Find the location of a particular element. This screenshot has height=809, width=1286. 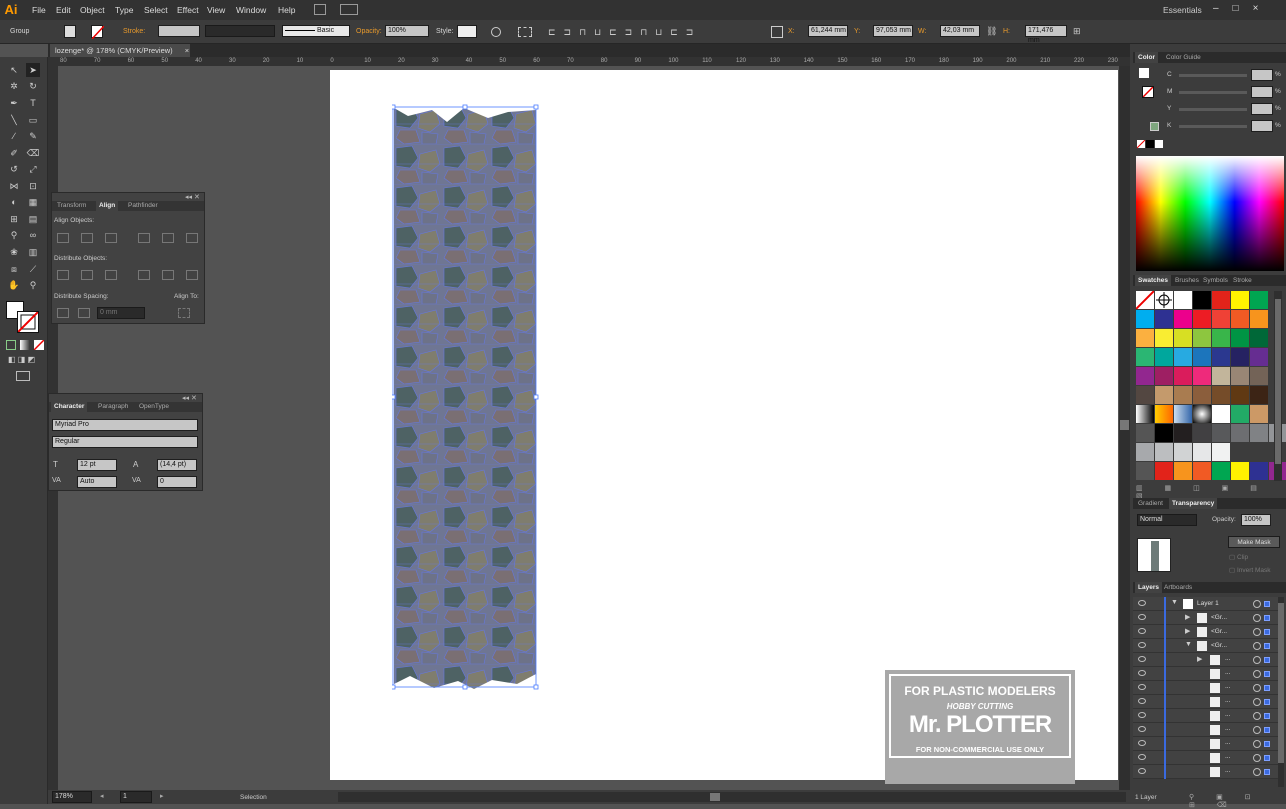

gradient-tool-icon: ▤ is located at coordinates (33, 219).